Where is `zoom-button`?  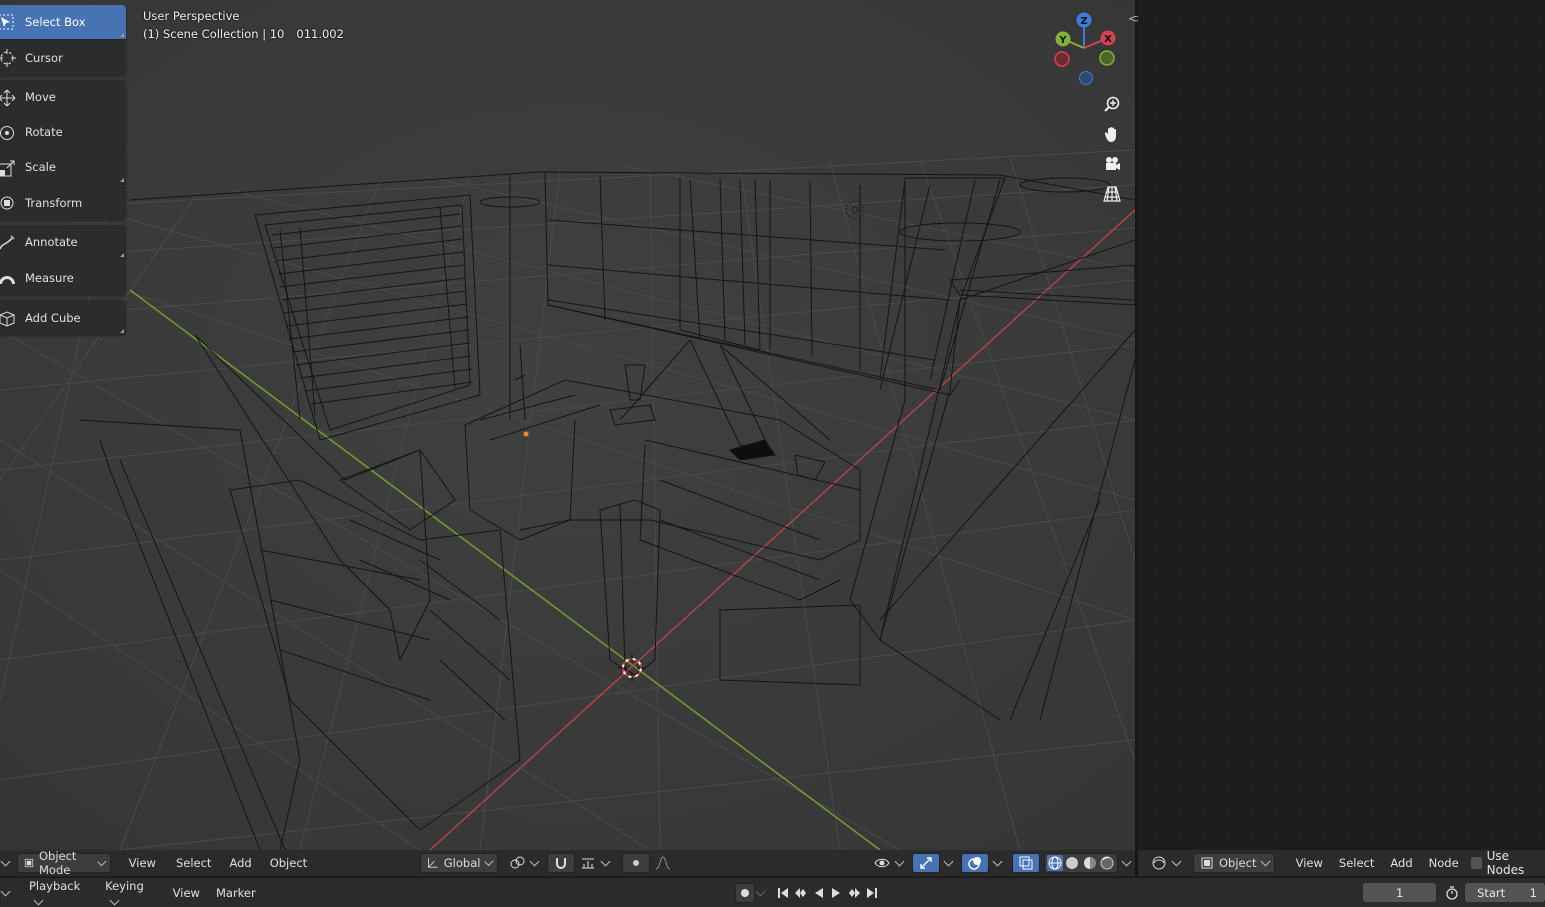 zoom-button is located at coordinates (1112, 104).